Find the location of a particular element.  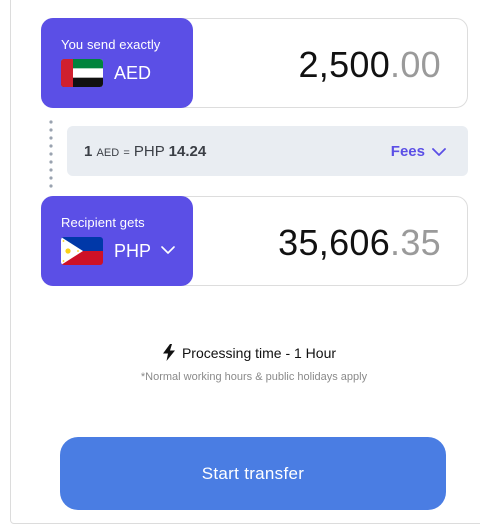

rate-quote-value: 14.24 is located at coordinates (187, 151).